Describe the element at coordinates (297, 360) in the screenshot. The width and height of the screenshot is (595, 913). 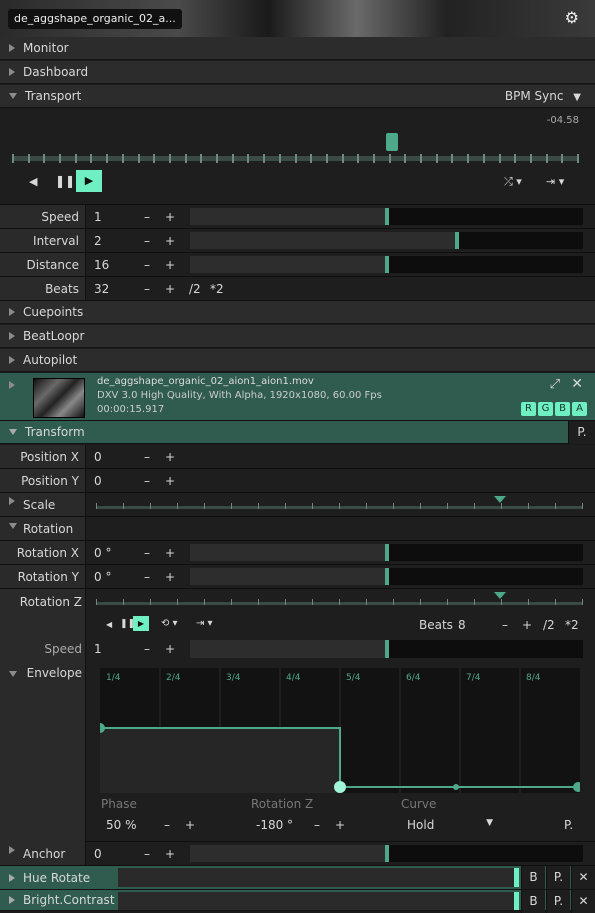
I see `section-autopilot: Autopilot` at that location.